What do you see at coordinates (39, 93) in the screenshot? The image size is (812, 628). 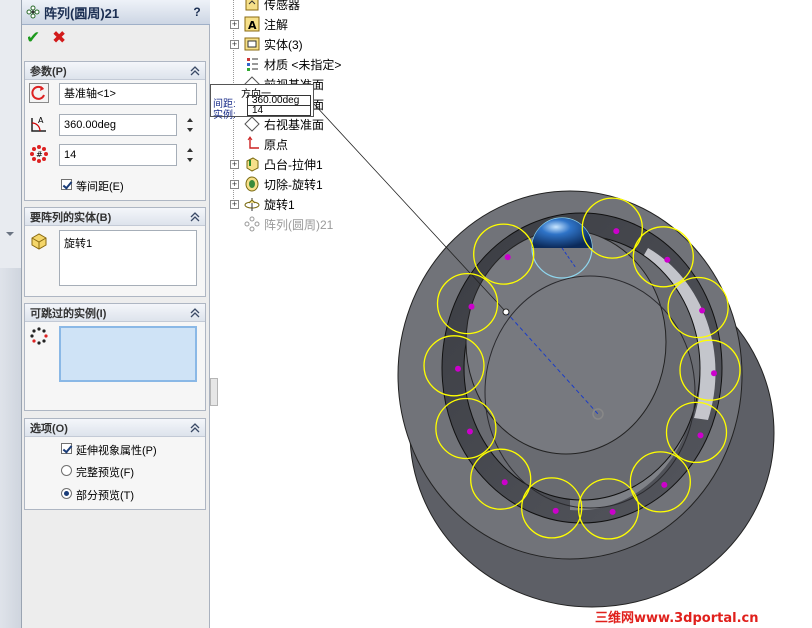 I see `reverse-direction-icon` at bounding box center [39, 93].